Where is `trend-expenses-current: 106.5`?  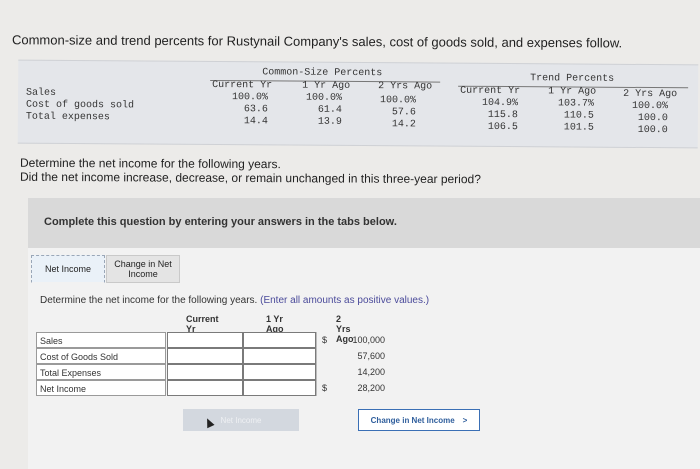
trend-expenses-current: 106.5 is located at coordinates (502, 127).